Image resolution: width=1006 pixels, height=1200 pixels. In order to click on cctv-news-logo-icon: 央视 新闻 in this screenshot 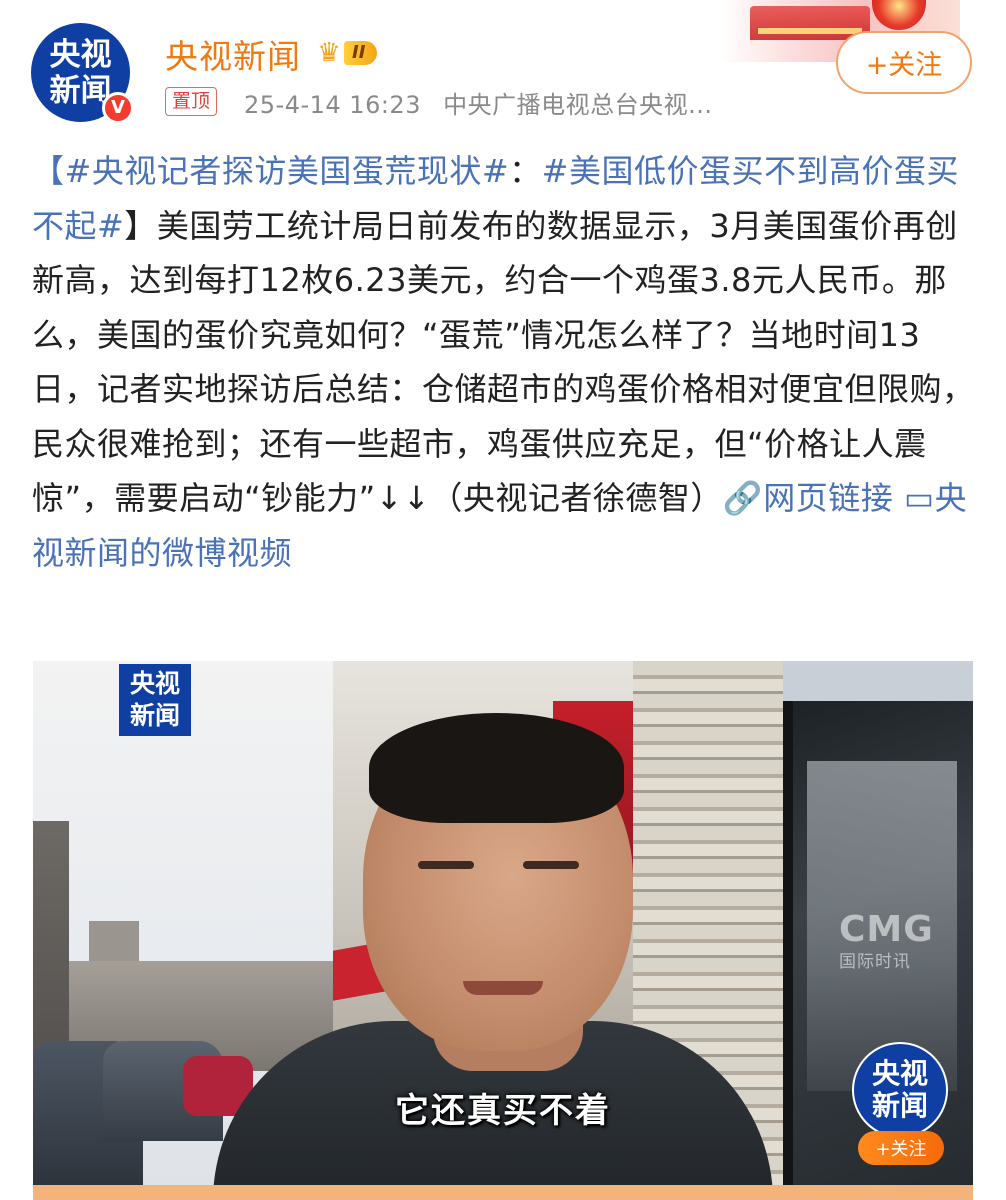, I will do `click(155, 700)`.